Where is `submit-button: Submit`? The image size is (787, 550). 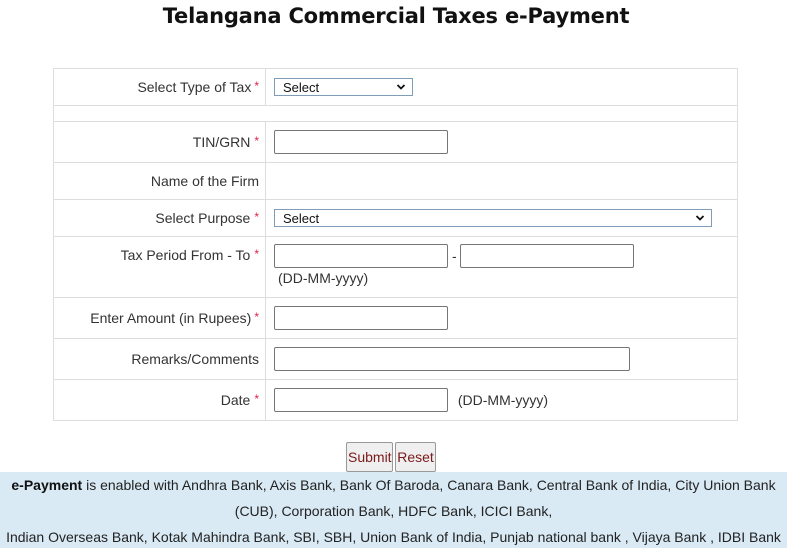 submit-button: Submit is located at coordinates (369, 457).